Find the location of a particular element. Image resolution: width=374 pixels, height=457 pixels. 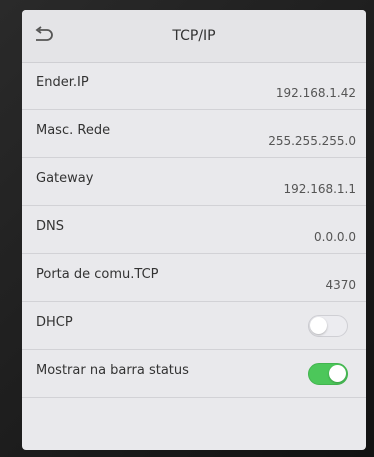

setting-row-show-status-bar: Mostrar na barra status is located at coordinates (194, 374).